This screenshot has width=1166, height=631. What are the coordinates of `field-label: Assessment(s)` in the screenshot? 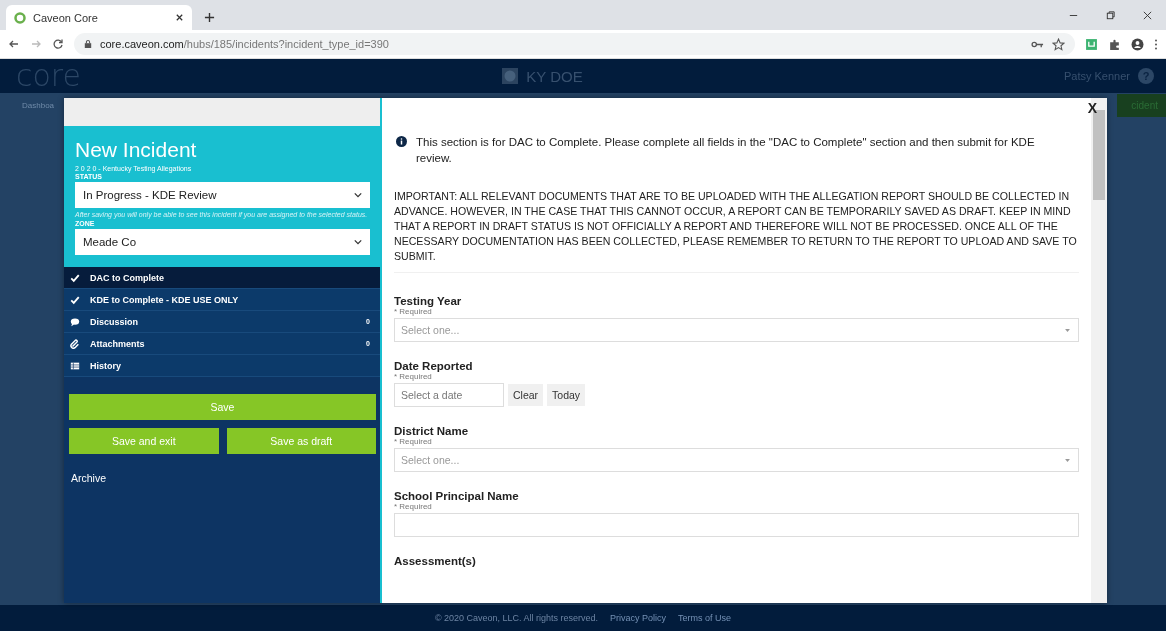 It's located at (435, 561).